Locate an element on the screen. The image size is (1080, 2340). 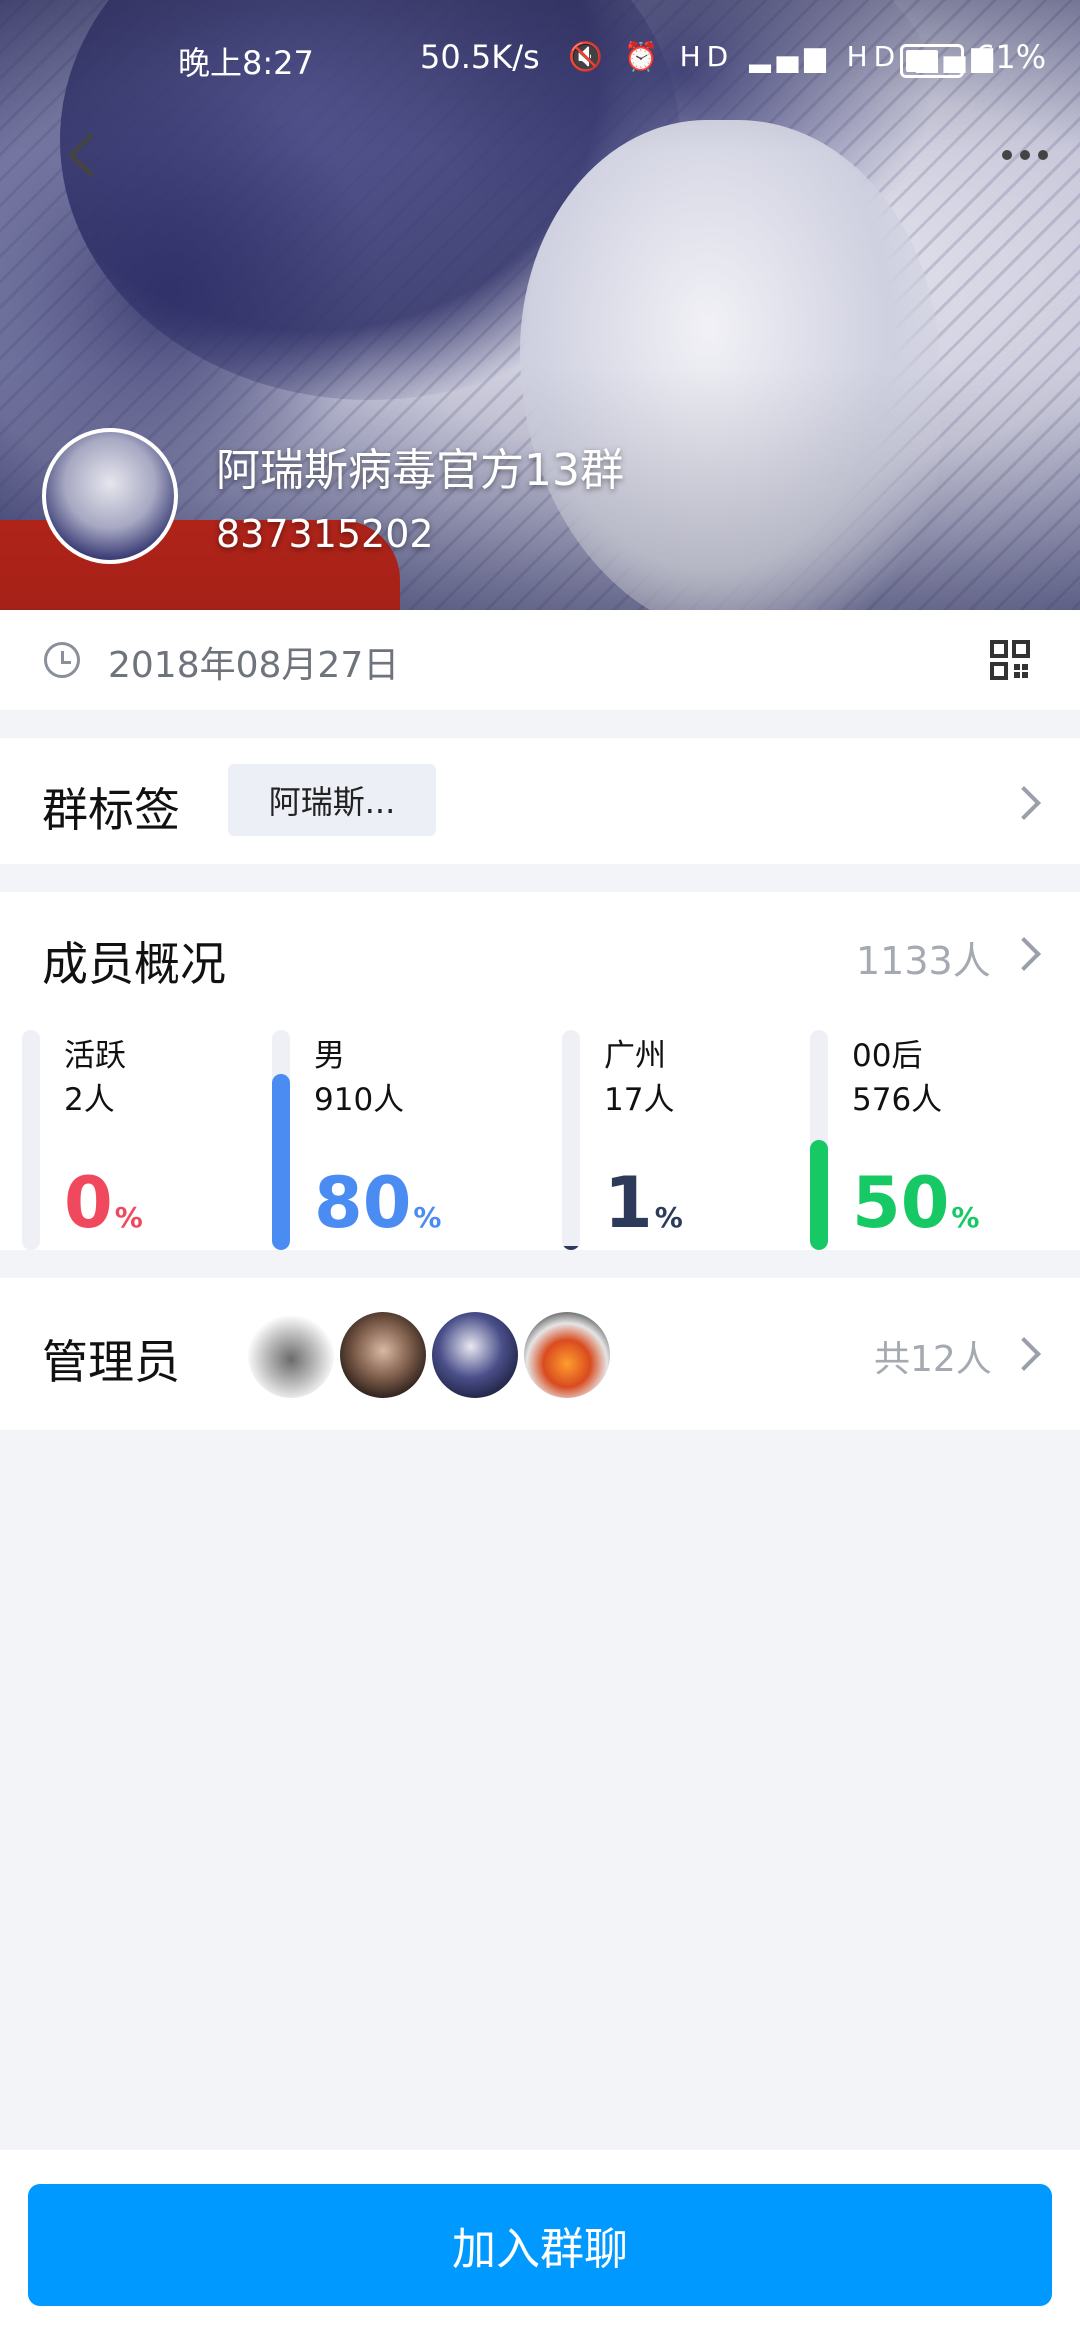
group-name: 阿瑞斯病毒官方13群 is located at coordinates (420, 470).